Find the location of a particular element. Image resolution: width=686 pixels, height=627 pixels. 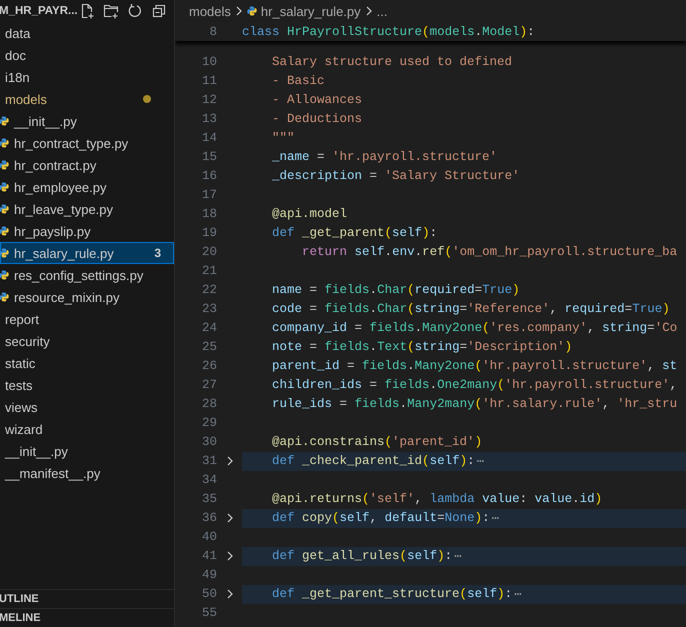

line-number: 36 is located at coordinates (208, 518).